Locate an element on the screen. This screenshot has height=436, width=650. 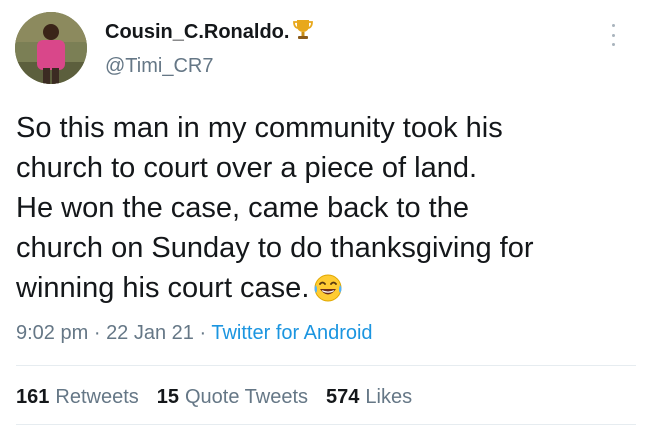
tweet-line: He won the case, came back to the is located at coordinates (242, 208).